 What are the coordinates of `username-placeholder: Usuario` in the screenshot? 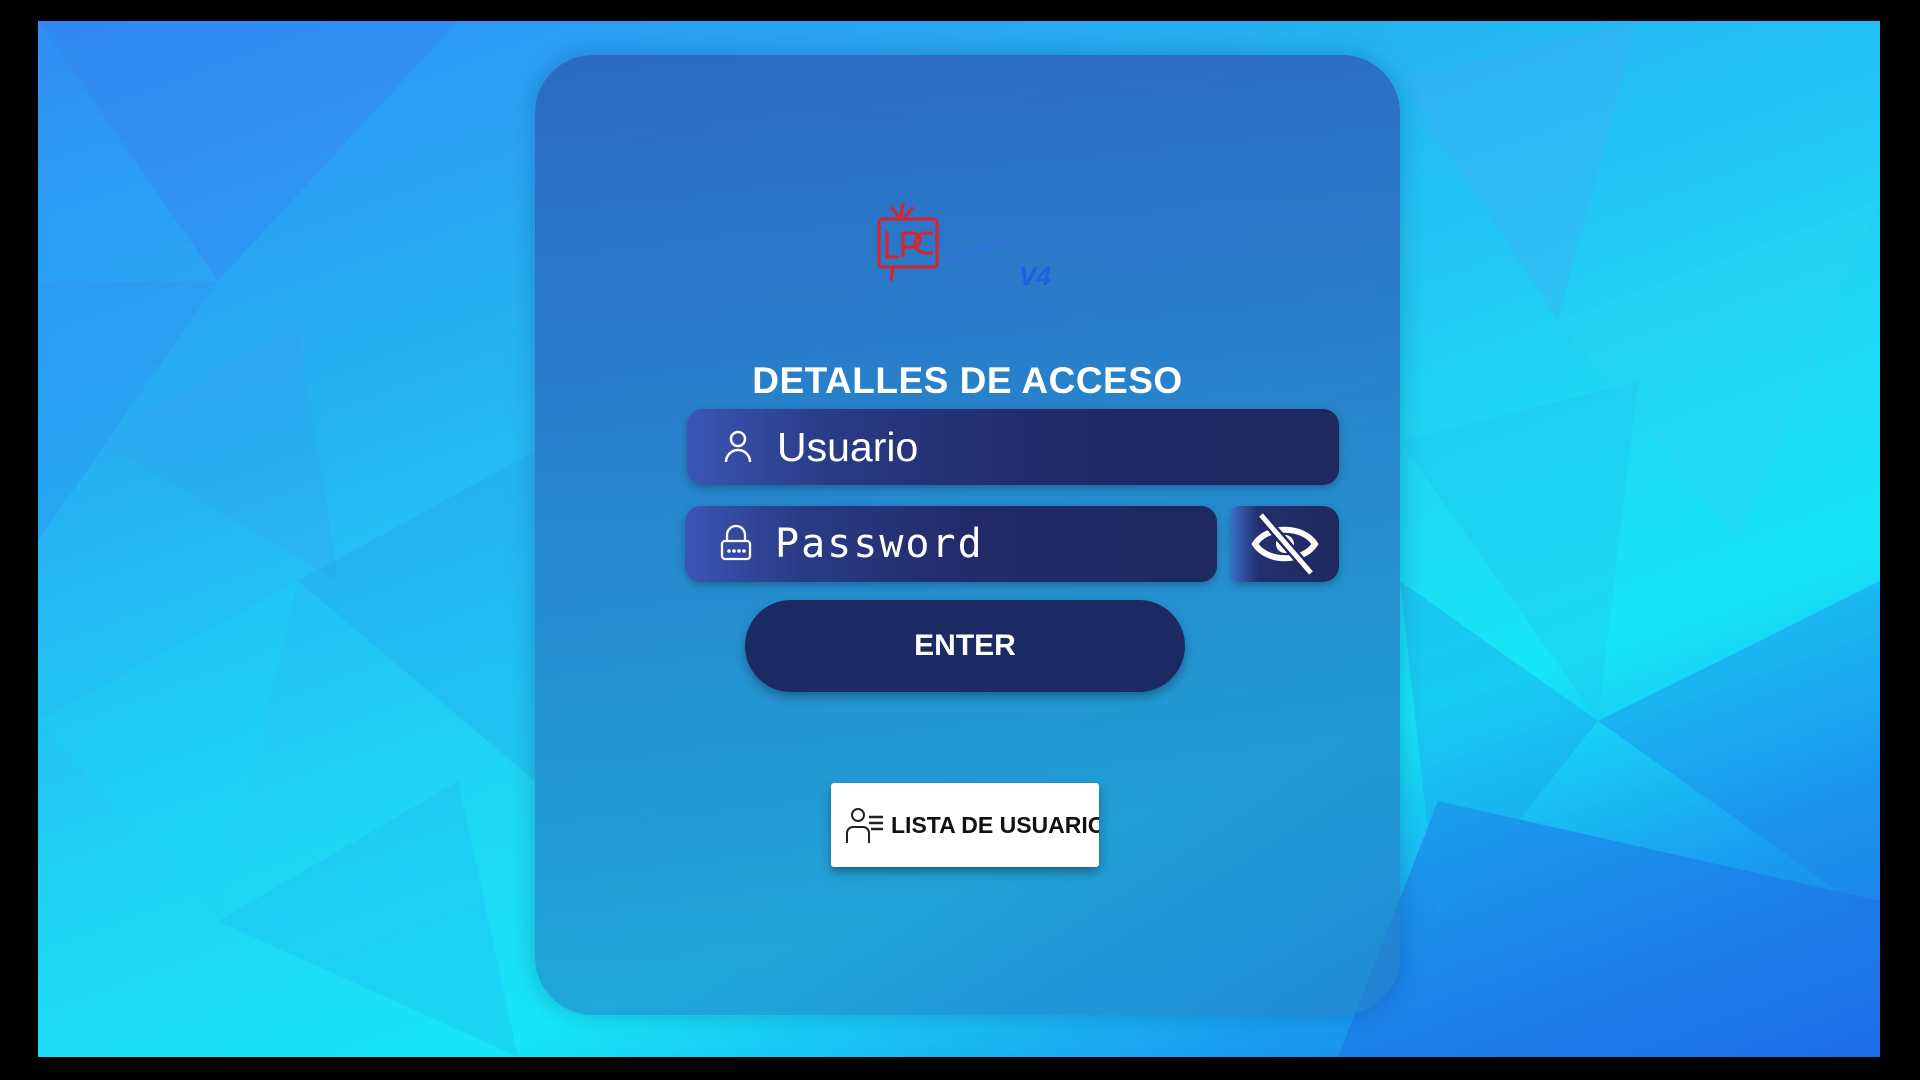 It's located at (848, 446).